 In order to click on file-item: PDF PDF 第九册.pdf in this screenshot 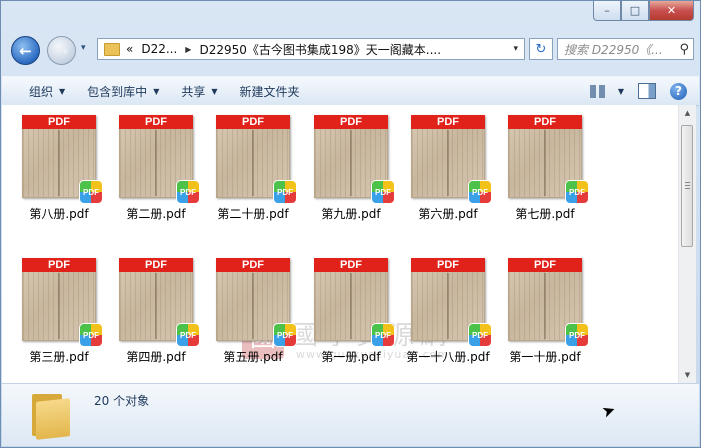, I will do `click(344, 165)`.